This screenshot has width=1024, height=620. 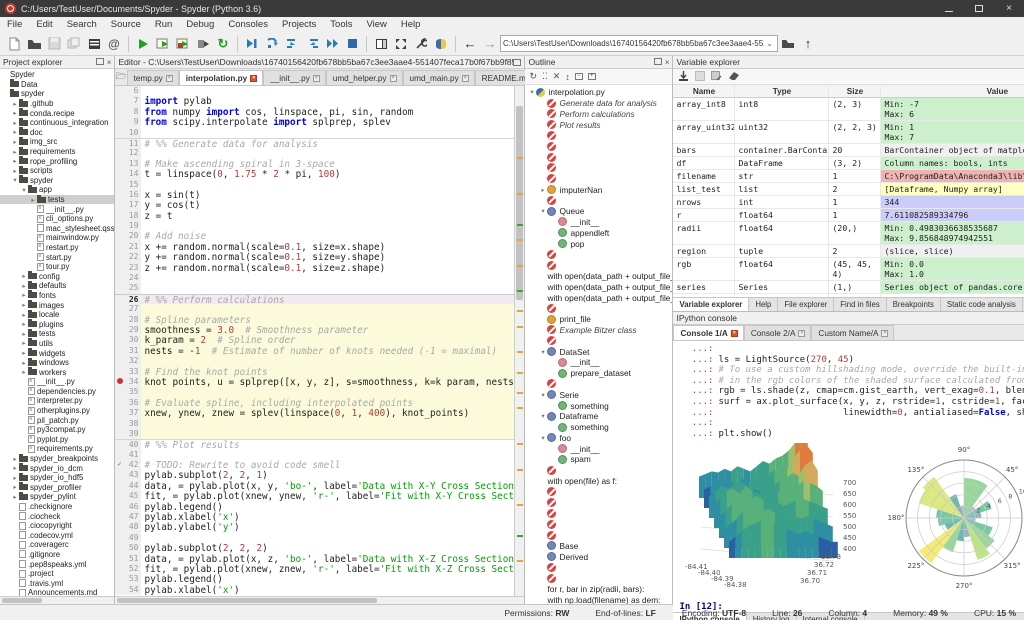 I want to click on tree-item-py3compat.py: py3compat.py, so click(x=57, y=430).